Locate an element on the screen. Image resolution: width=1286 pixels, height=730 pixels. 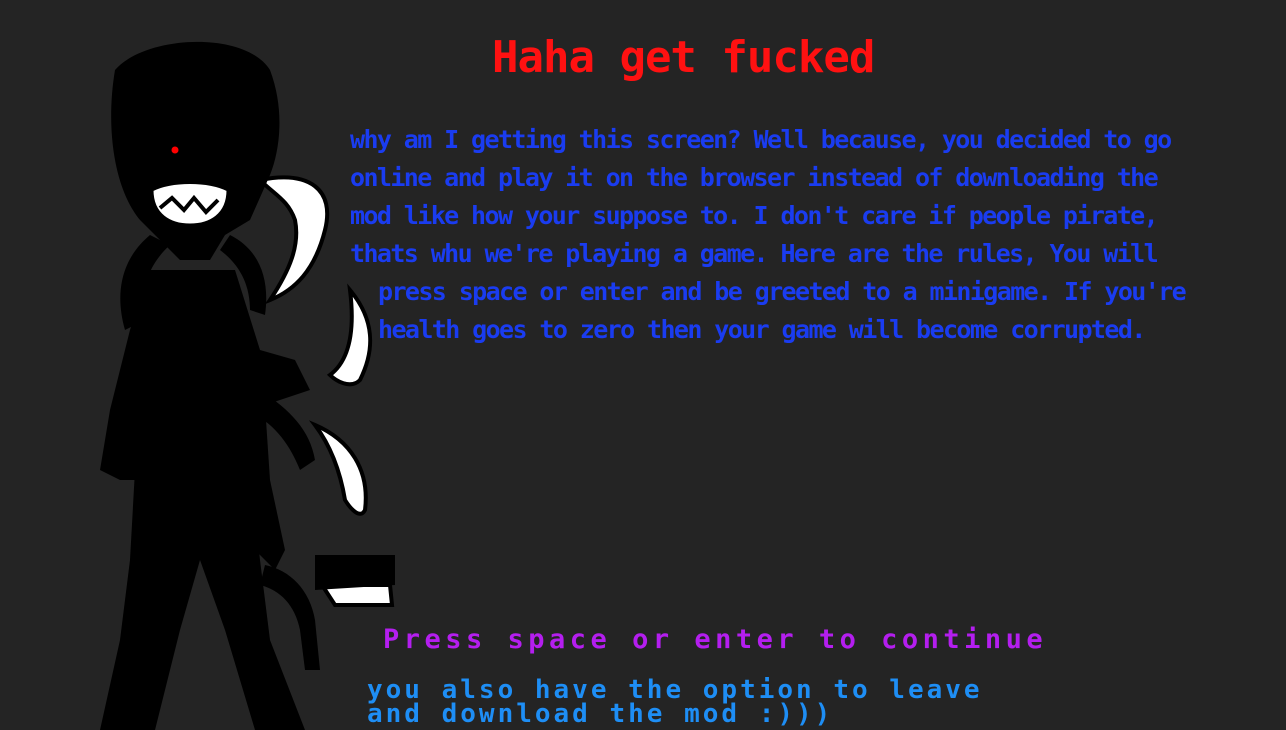
warning-title: Haha get fucked is located at coordinates (683, 57).